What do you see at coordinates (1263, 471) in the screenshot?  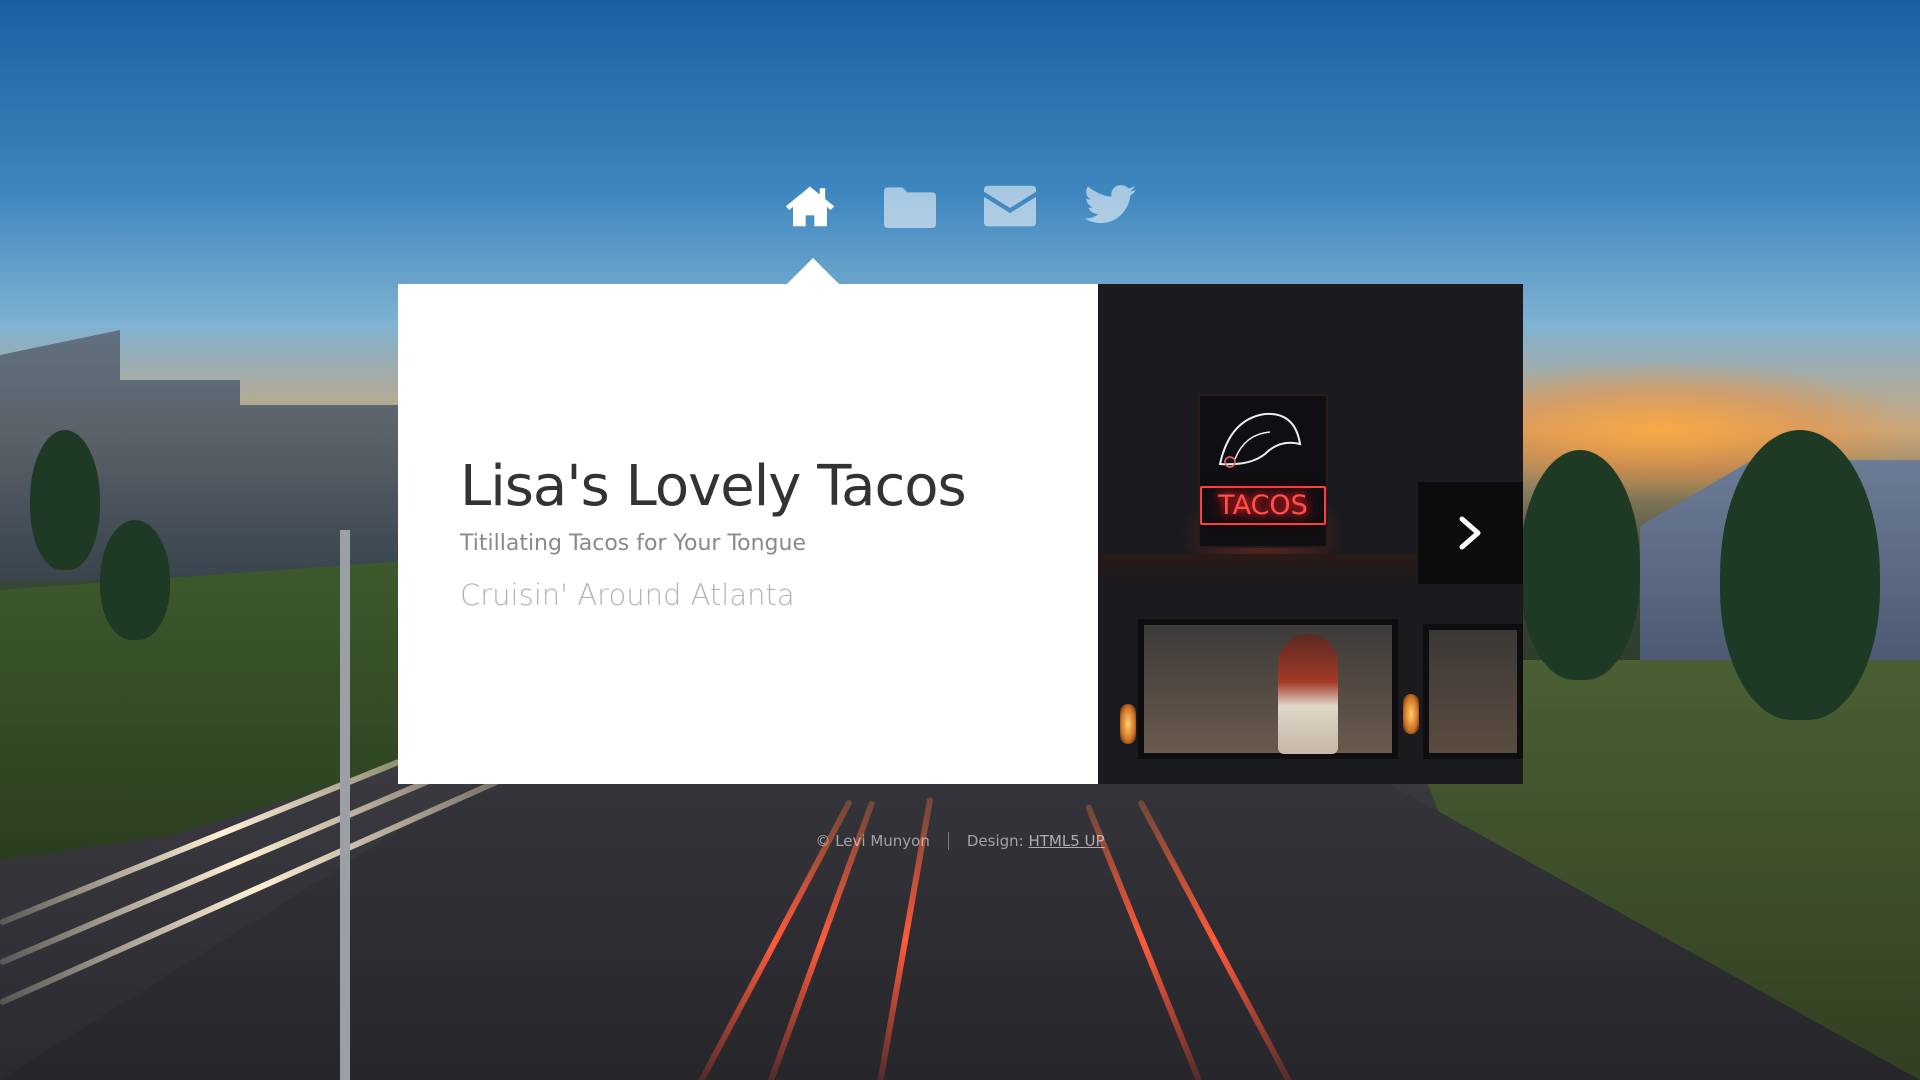 I see `neon-sign: TACOS` at bounding box center [1263, 471].